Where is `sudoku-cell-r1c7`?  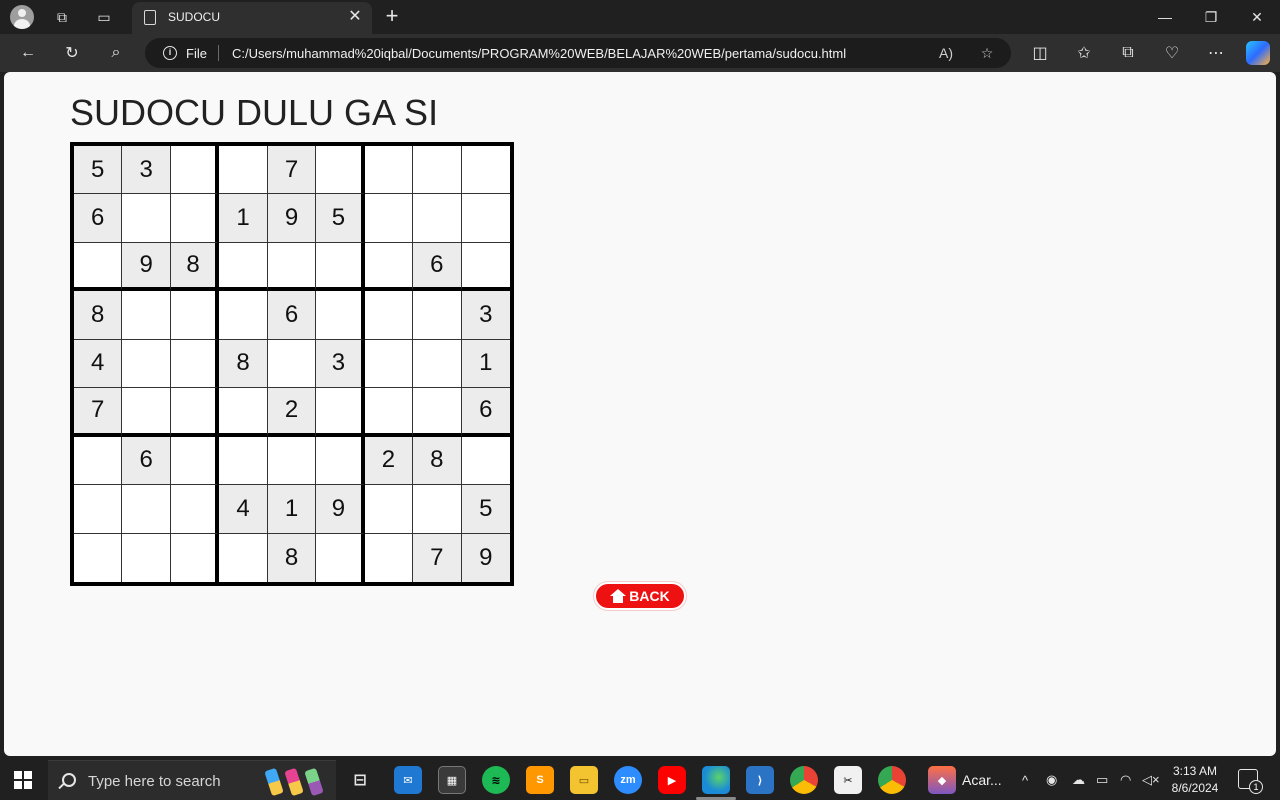 sudoku-cell-r1c7 is located at coordinates (389, 170).